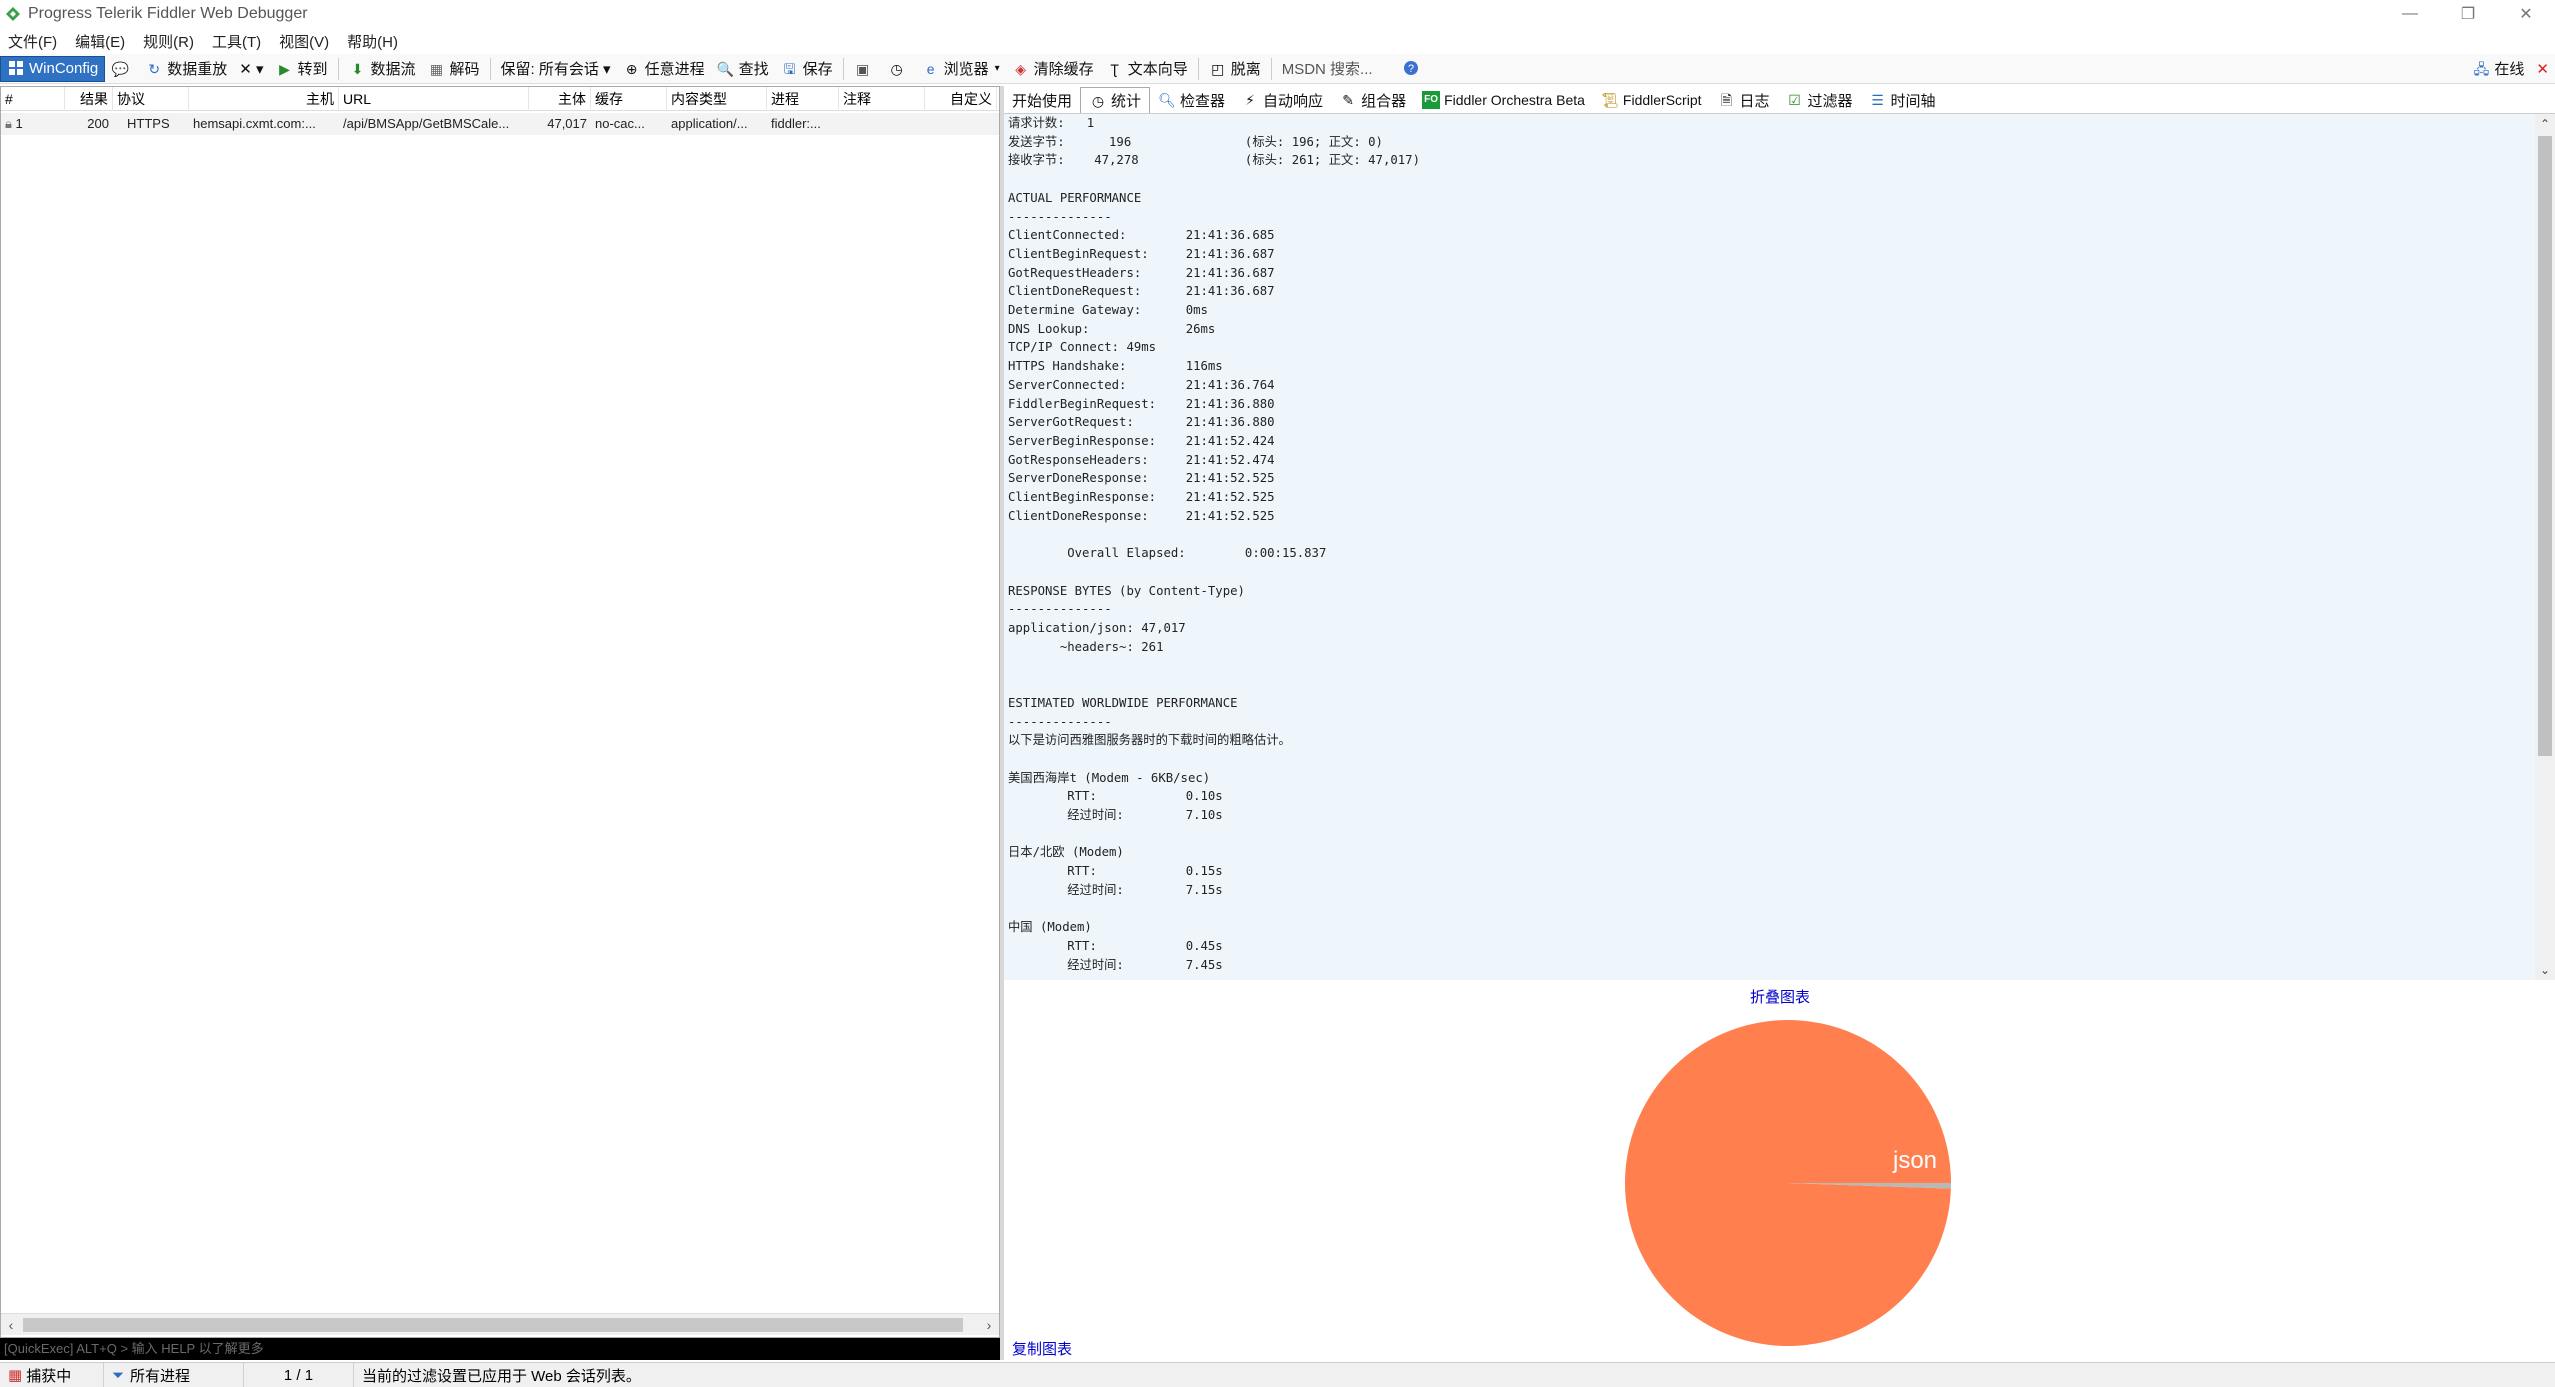 This screenshot has height=1387, width=2555. What do you see at coordinates (1250, 100) in the screenshot?
I see `lightning-icon: ⚡︎` at bounding box center [1250, 100].